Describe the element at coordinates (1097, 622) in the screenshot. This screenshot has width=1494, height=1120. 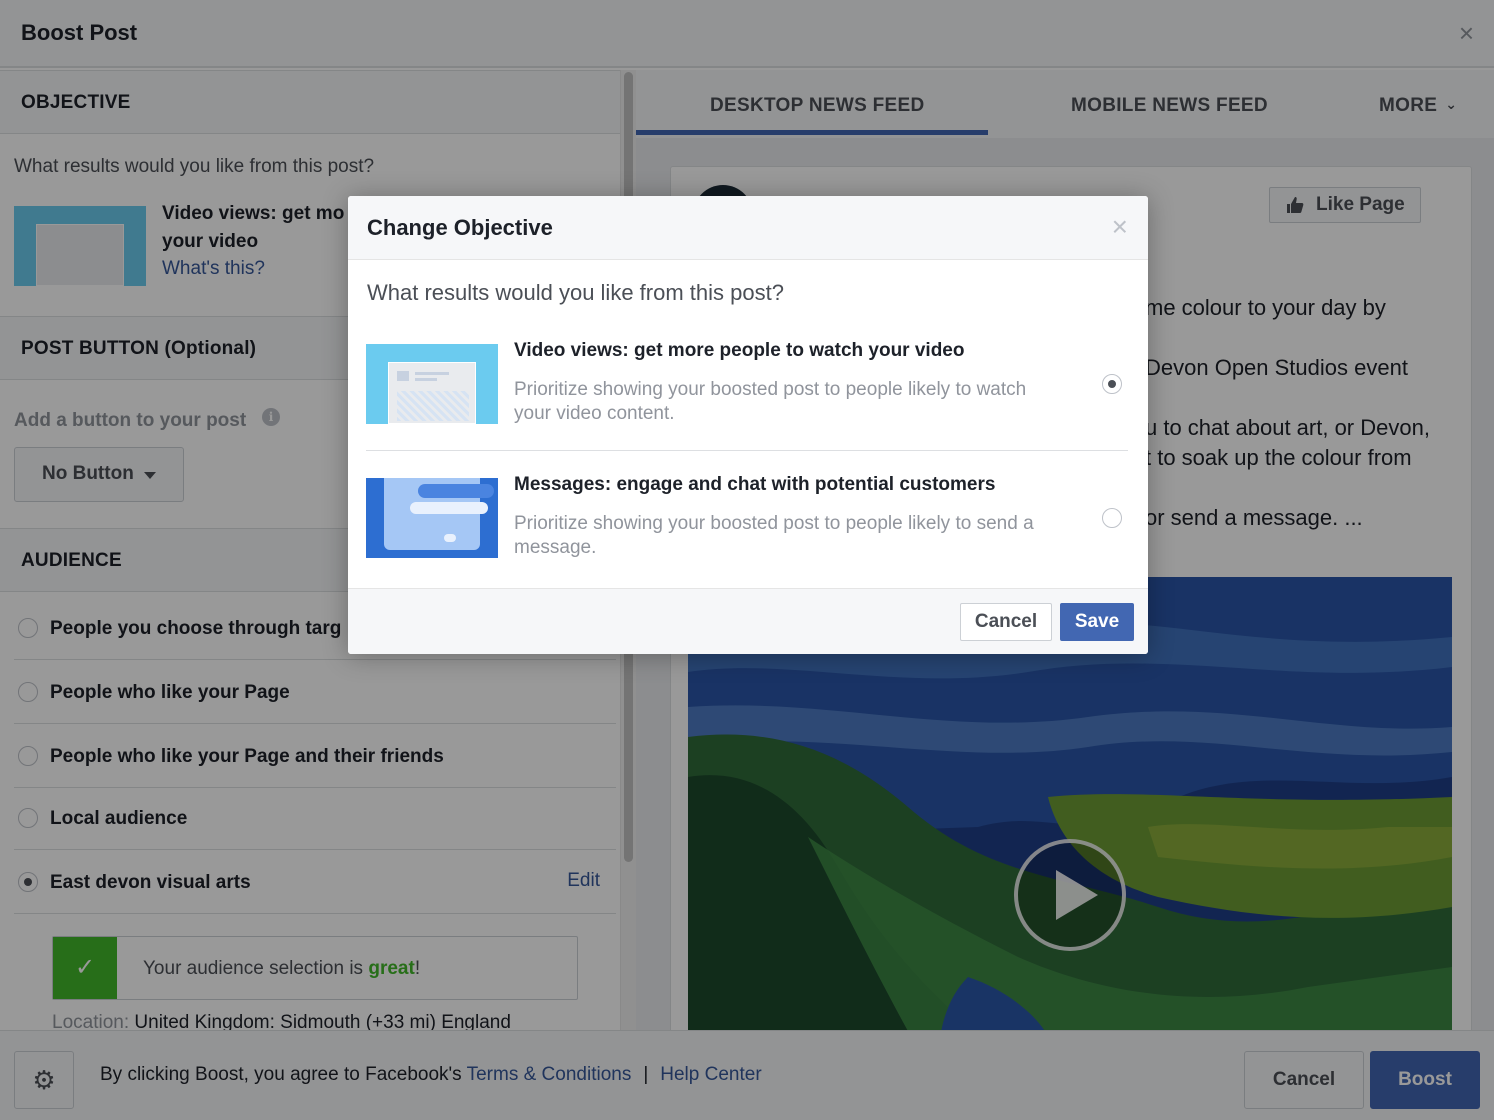
I see `modal-save-button: Save` at that location.